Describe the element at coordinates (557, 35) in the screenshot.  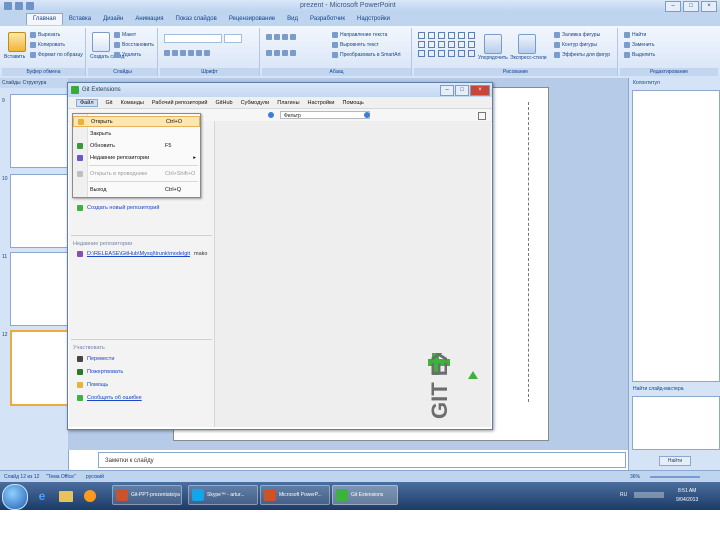
I see `fill-icon` at that location.